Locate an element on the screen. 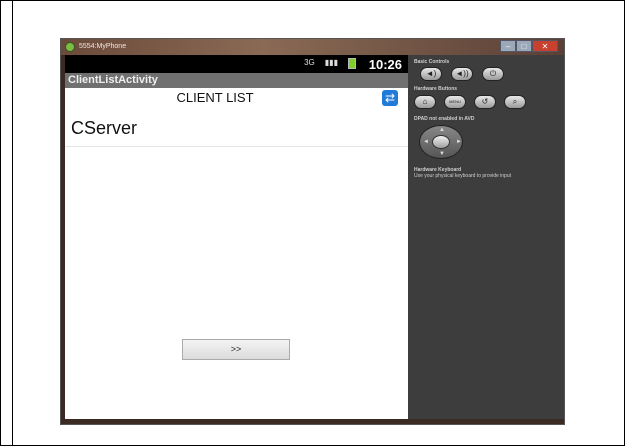  volume-down-icon: ◄) is located at coordinates (431, 74).